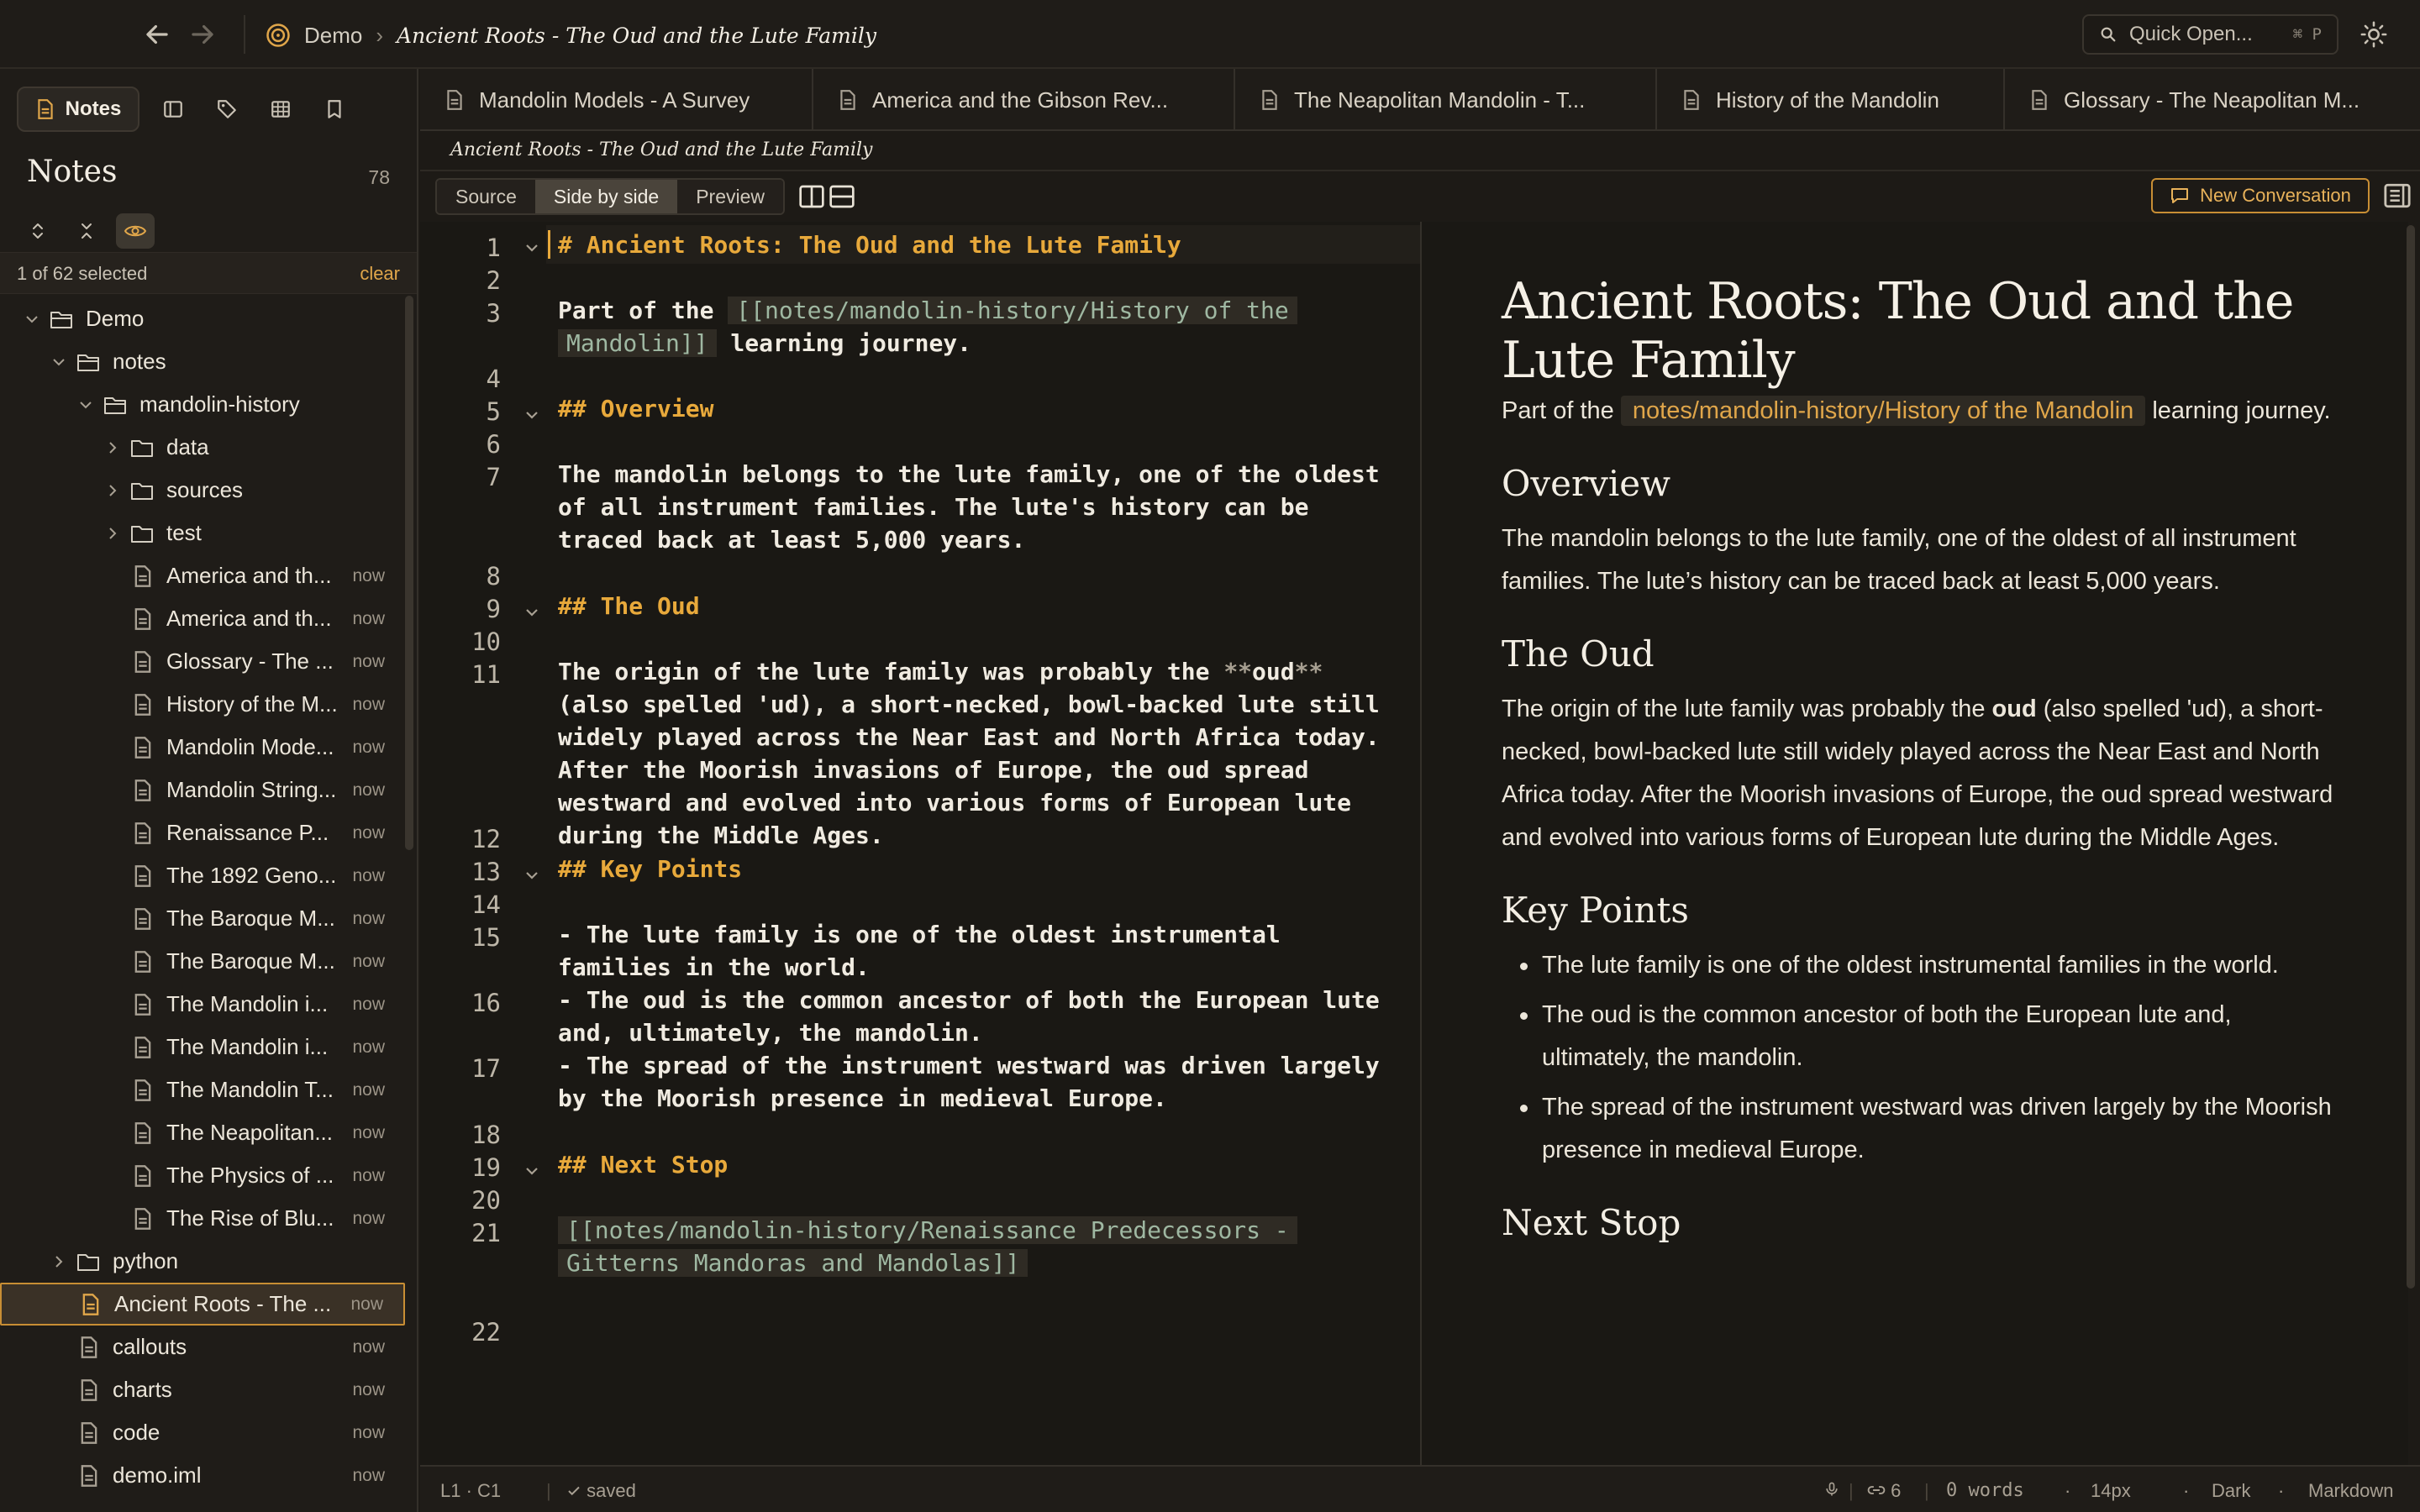 This screenshot has width=2420, height=1512. Describe the element at coordinates (1884, 1491) in the screenshot. I see `backlinks-count: 6` at that location.